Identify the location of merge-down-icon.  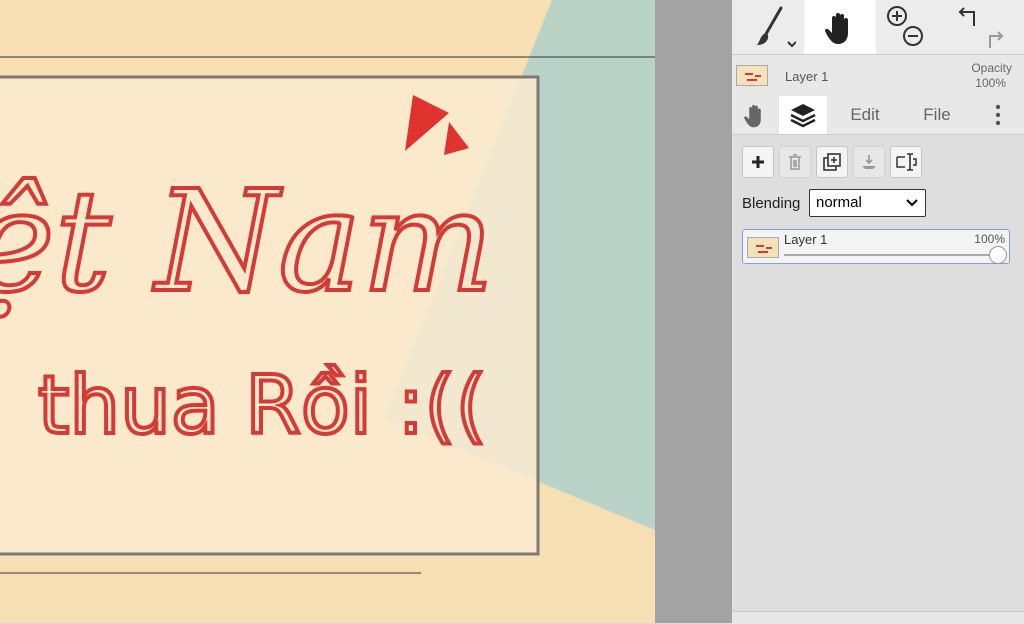
(869, 162).